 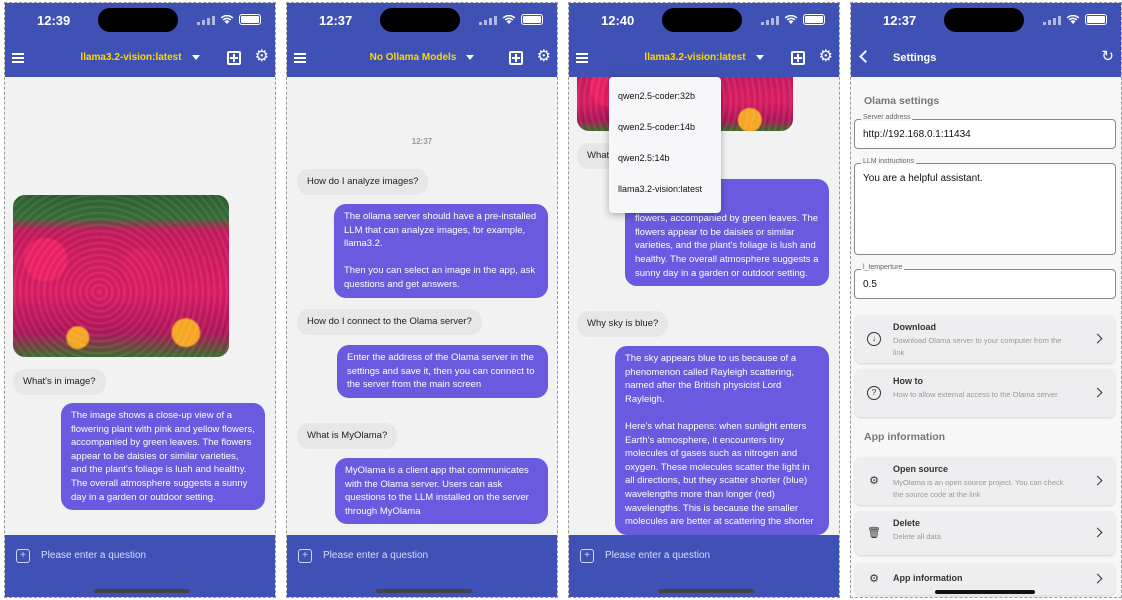 What do you see at coordinates (422, 59) in the screenshot?
I see `app-bar: No Ollama Models ⚙` at bounding box center [422, 59].